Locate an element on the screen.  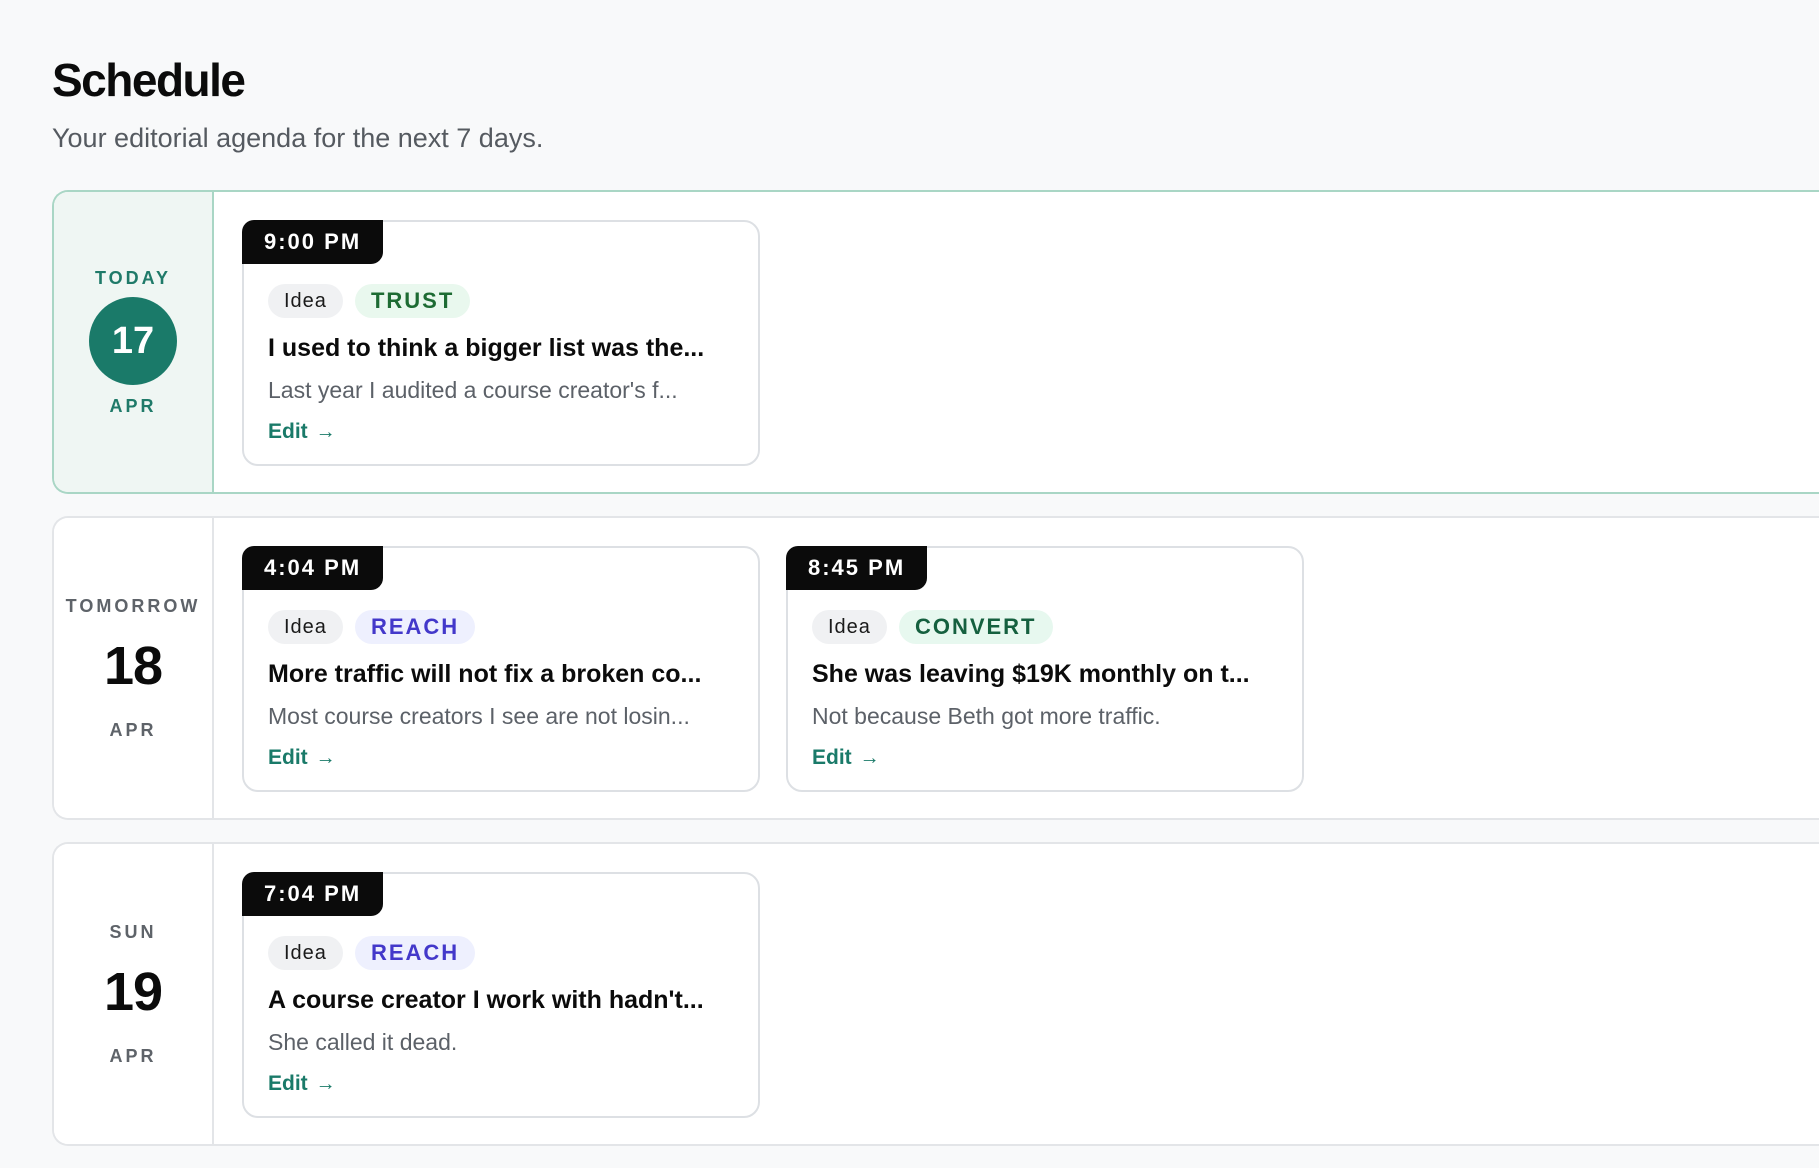
category-tag-convert: CONVERT is located at coordinates (975, 627).